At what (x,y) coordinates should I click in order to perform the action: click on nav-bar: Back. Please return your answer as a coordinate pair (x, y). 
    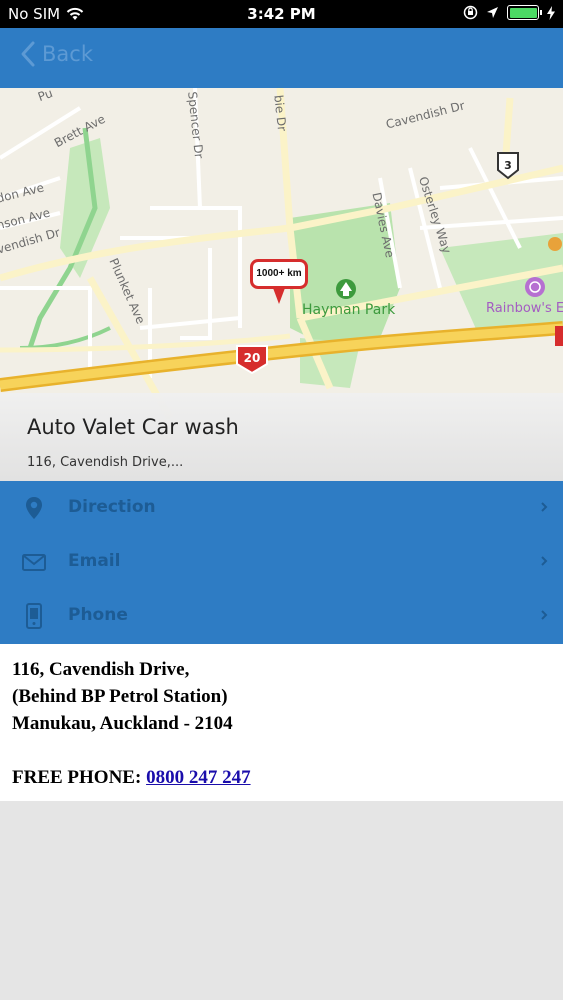
    Looking at the image, I should click on (281, 58).